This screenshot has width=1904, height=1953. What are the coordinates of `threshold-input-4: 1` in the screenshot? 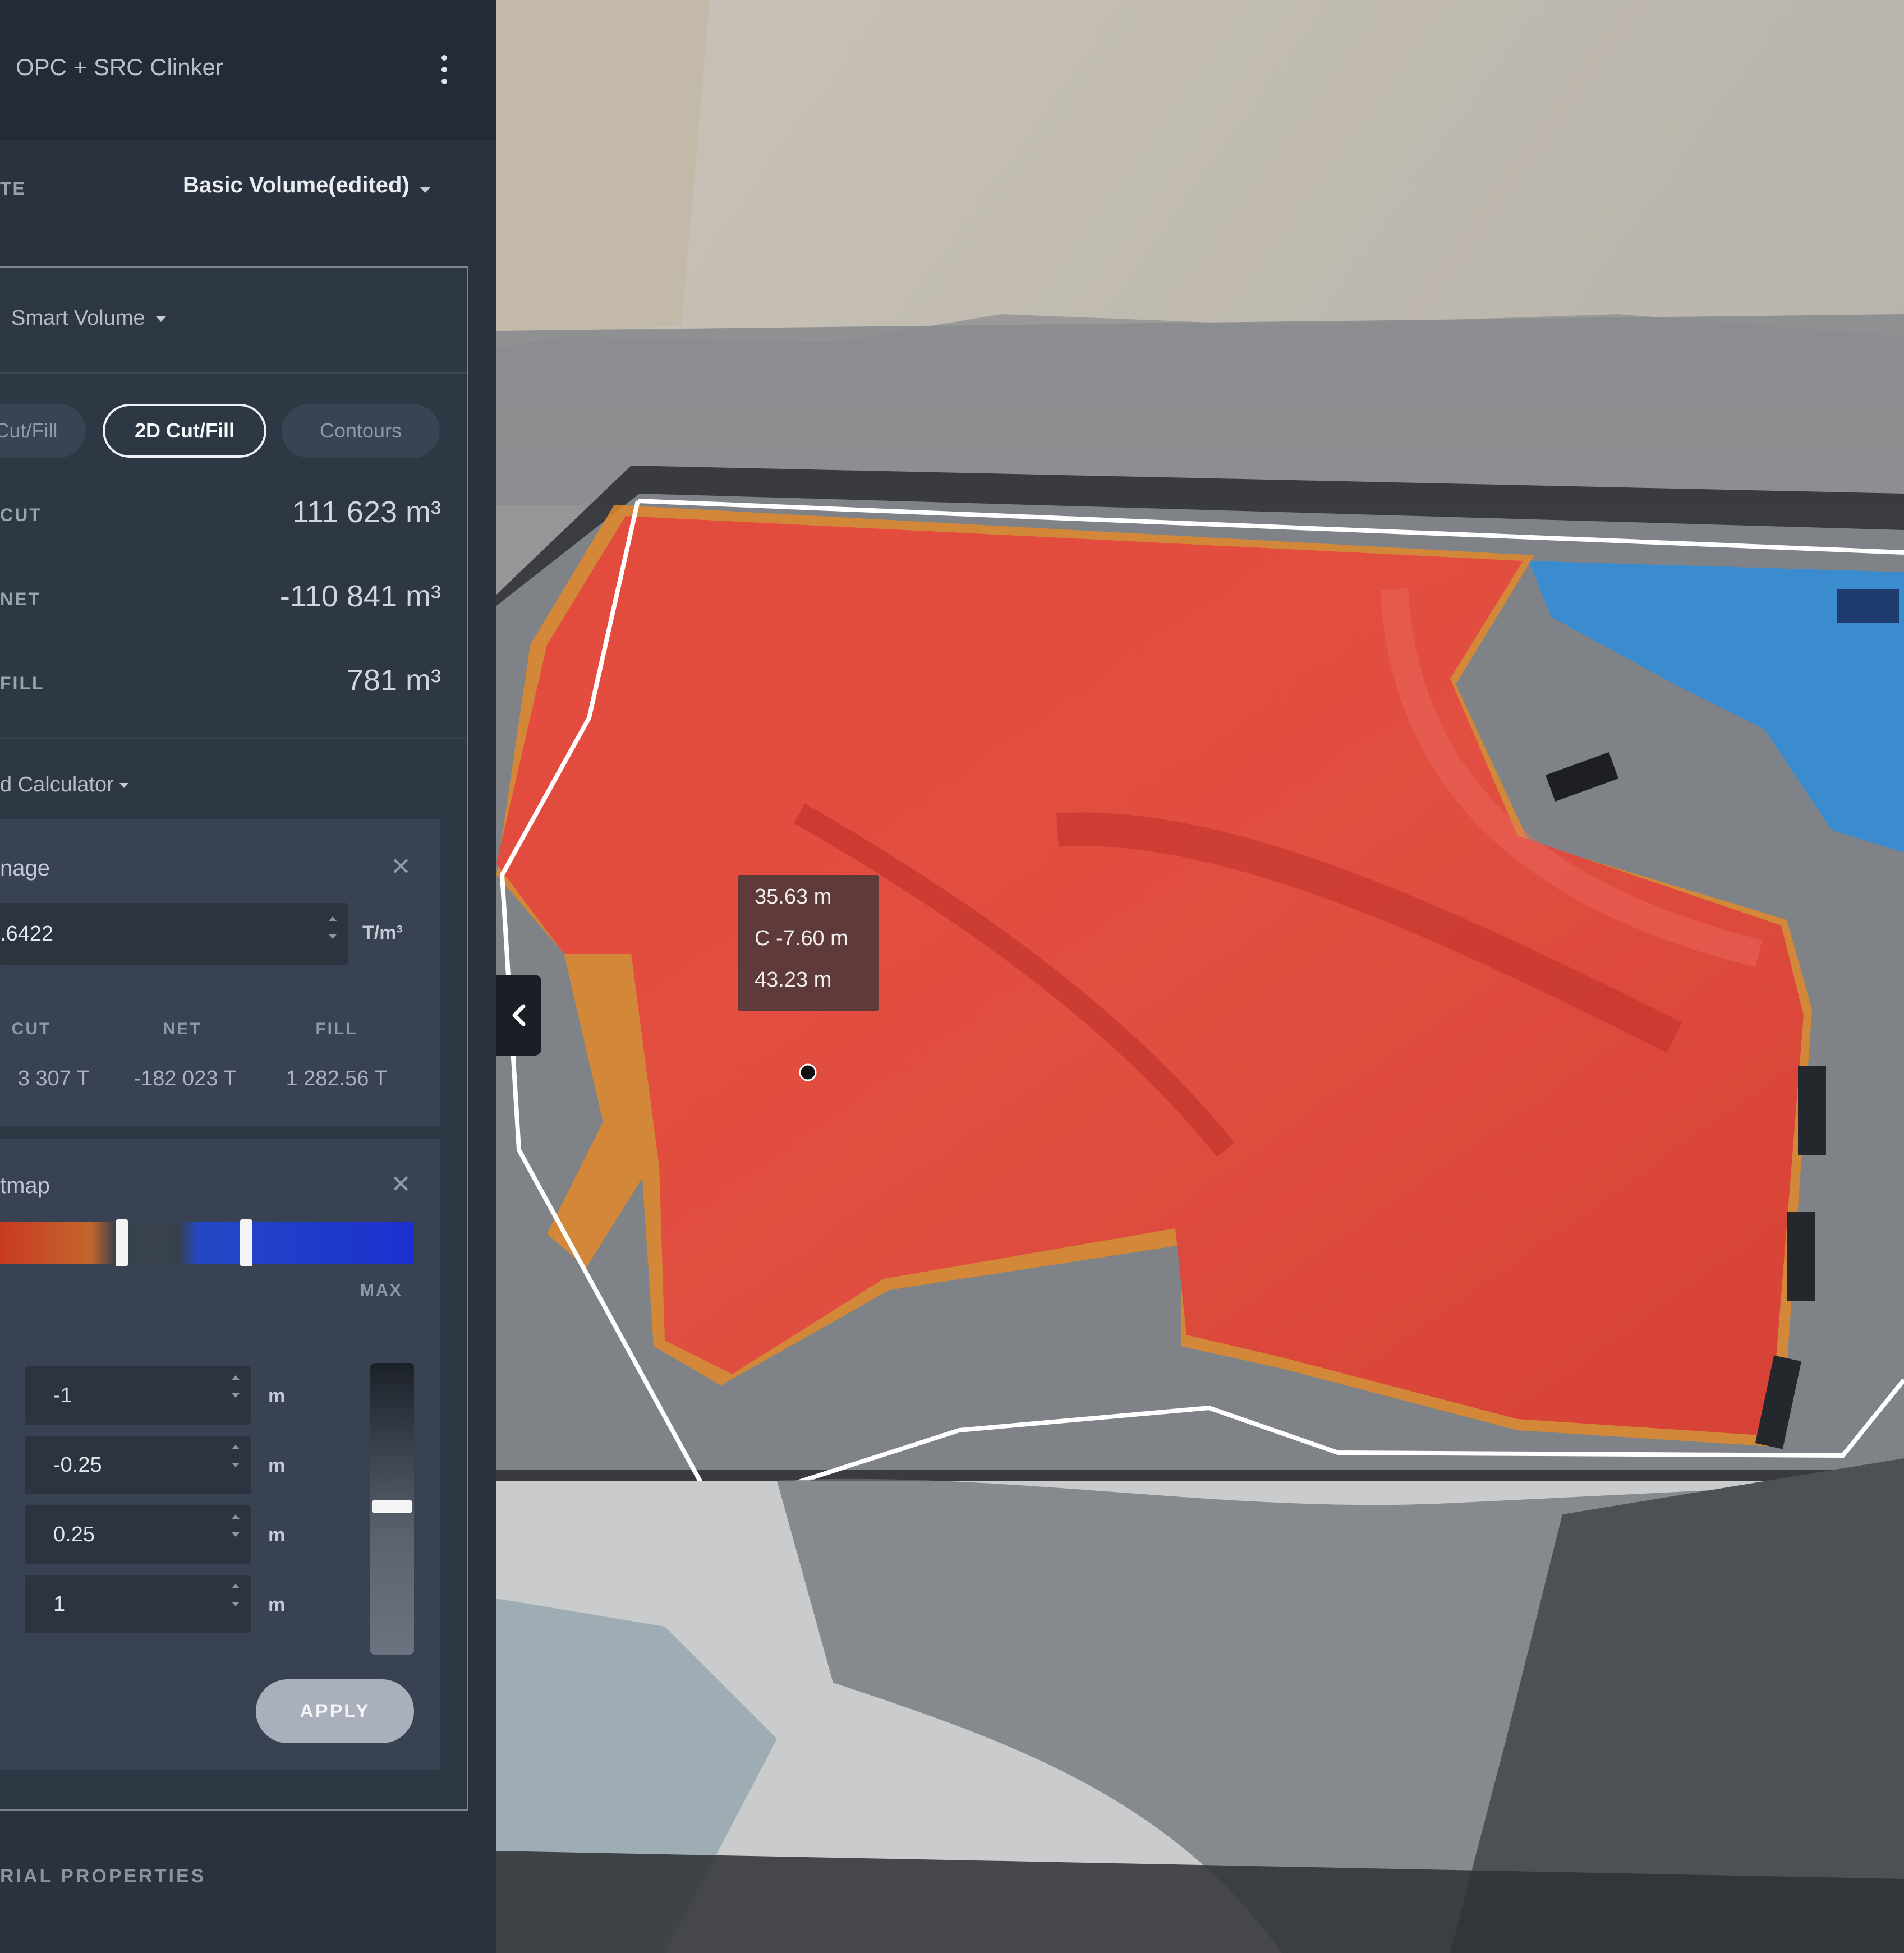 It's located at (138, 1604).